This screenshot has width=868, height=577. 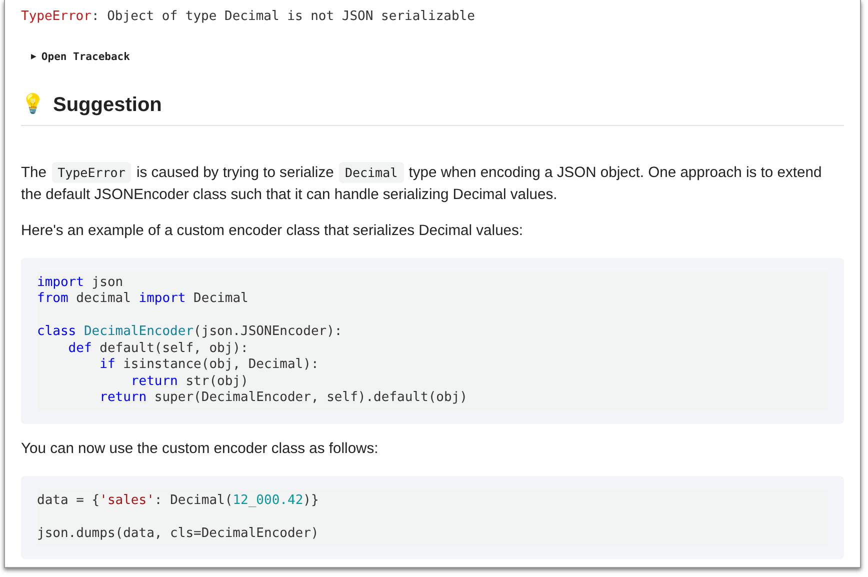 What do you see at coordinates (248, 17) in the screenshot?
I see `error-message: TypeError: Object of type Decimal is not JSON serializable` at bounding box center [248, 17].